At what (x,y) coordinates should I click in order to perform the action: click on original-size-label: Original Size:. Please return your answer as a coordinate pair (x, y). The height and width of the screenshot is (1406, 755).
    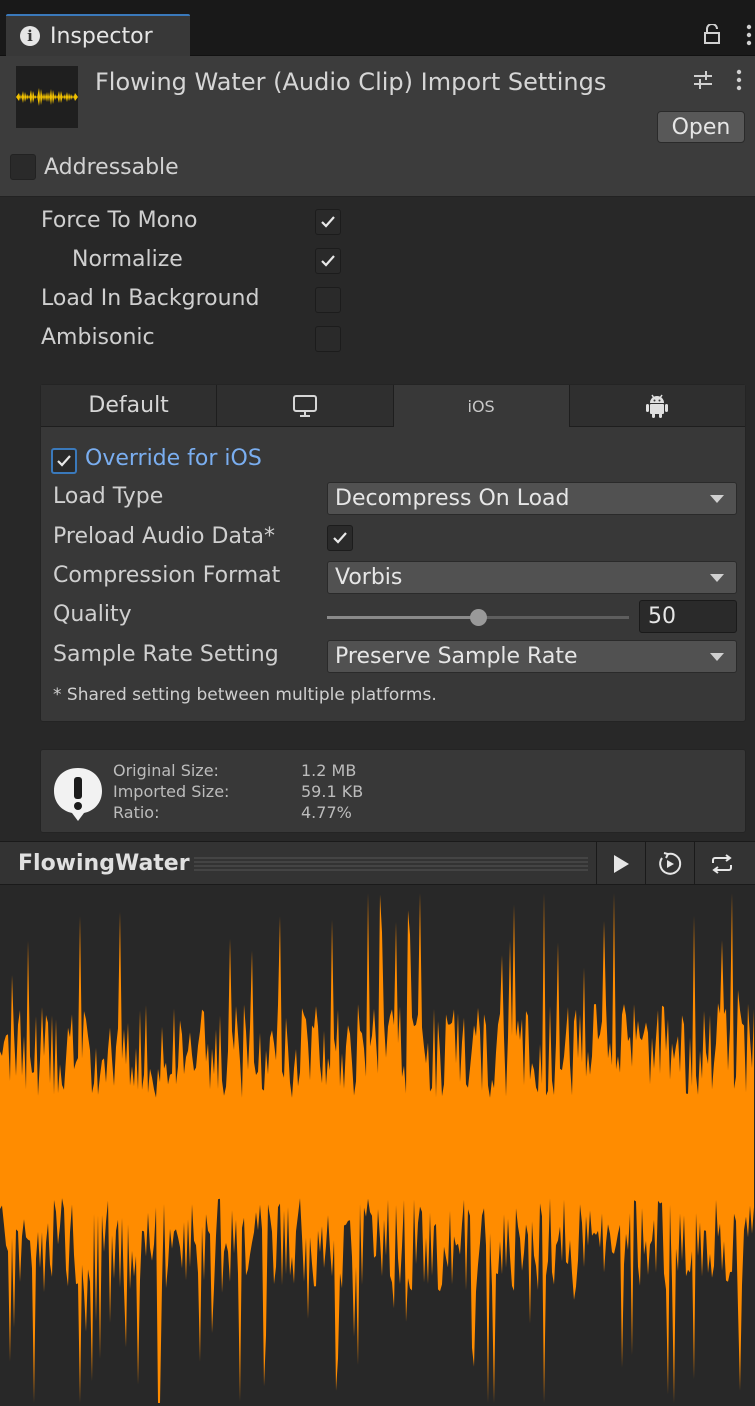
    Looking at the image, I should click on (166, 770).